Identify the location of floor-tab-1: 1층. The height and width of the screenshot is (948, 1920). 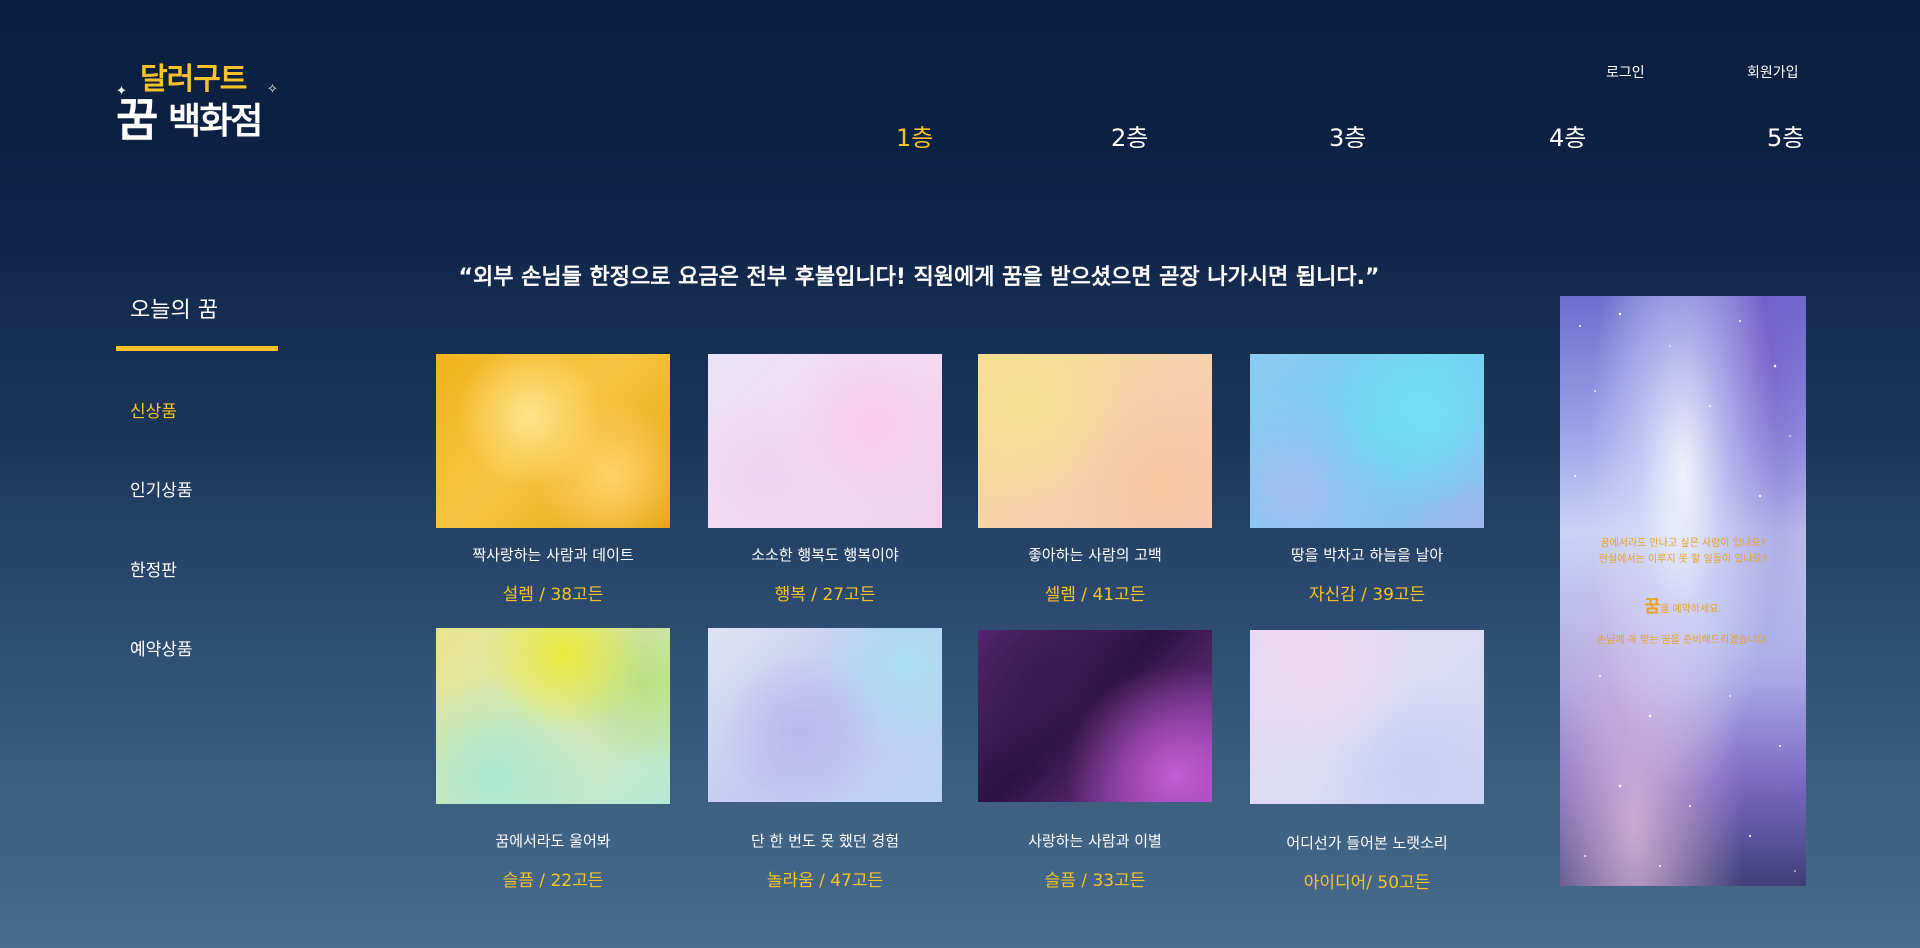
(914, 135).